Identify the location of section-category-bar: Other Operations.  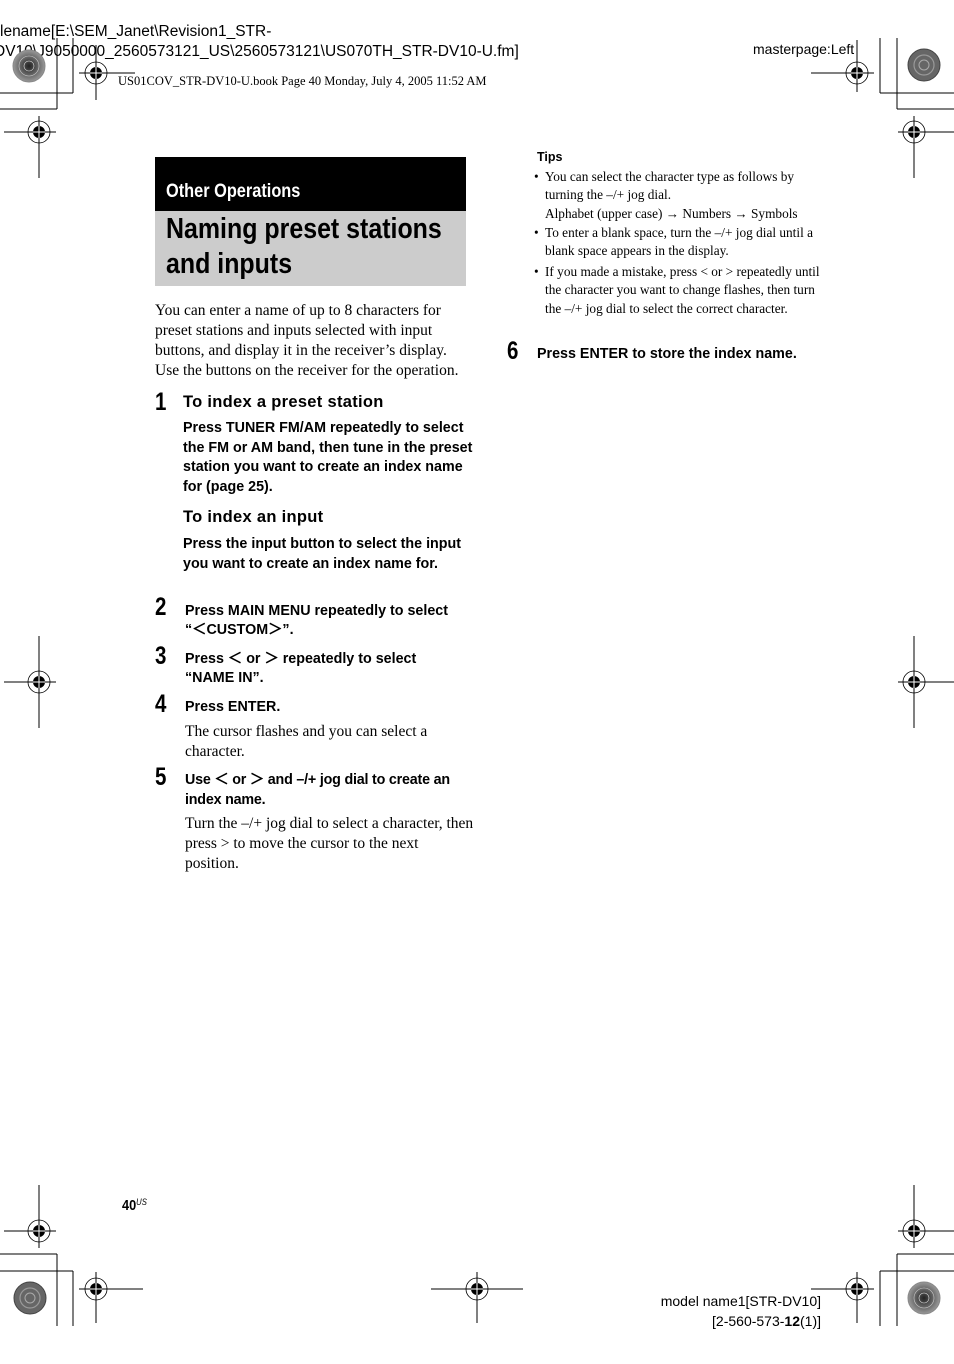
(310, 184).